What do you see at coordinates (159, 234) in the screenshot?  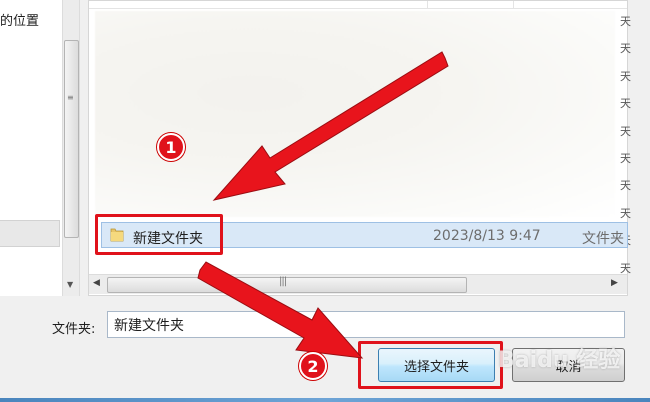 I see `highlight-box-folder` at bounding box center [159, 234].